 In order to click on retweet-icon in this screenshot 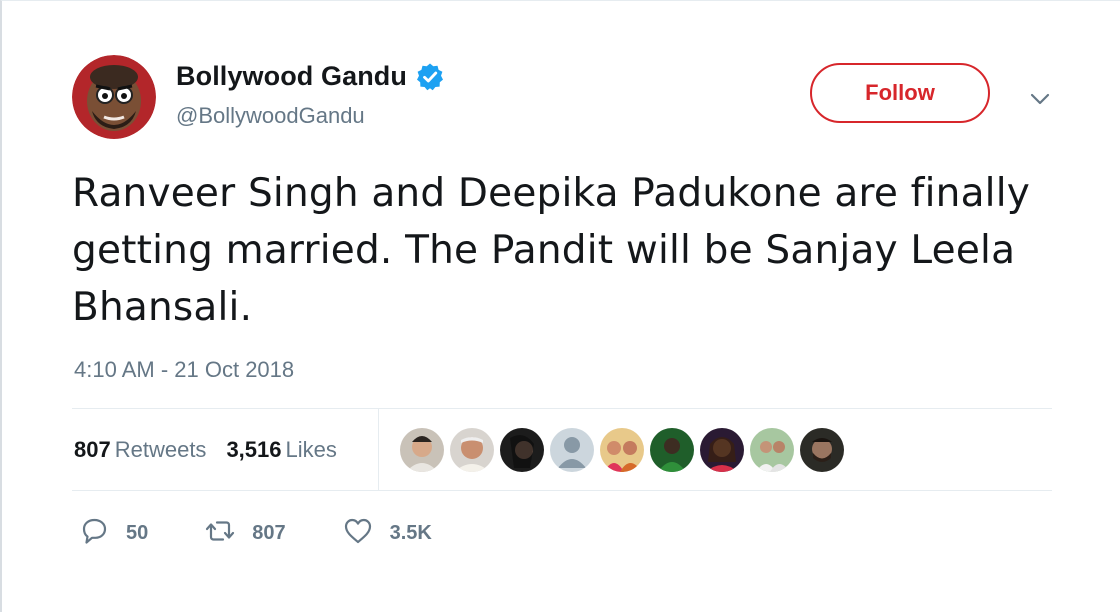, I will do `click(220, 533)`.